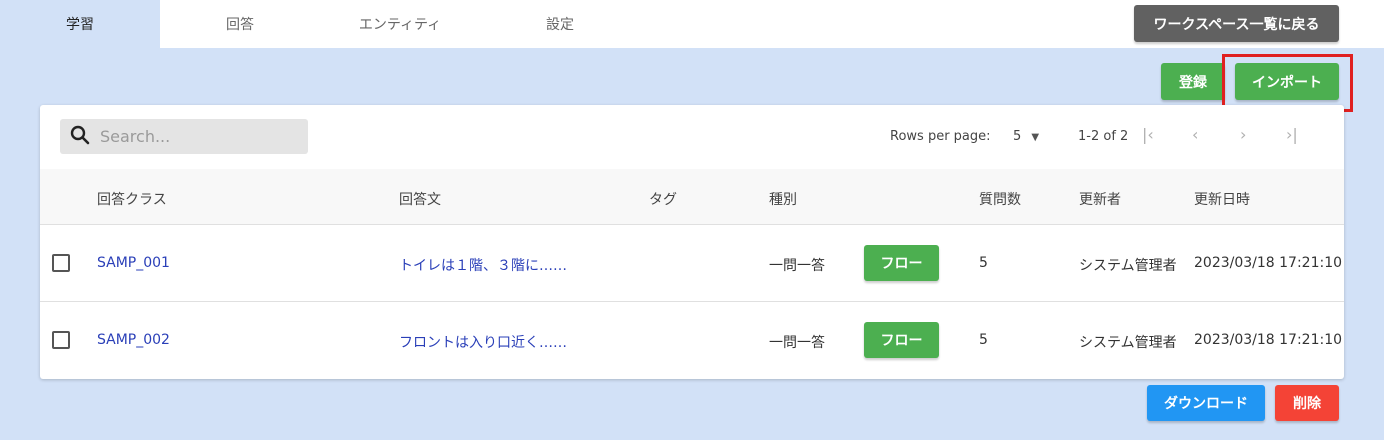  I want to click on answer-class-link: SAMP_001, so click(133, 263).